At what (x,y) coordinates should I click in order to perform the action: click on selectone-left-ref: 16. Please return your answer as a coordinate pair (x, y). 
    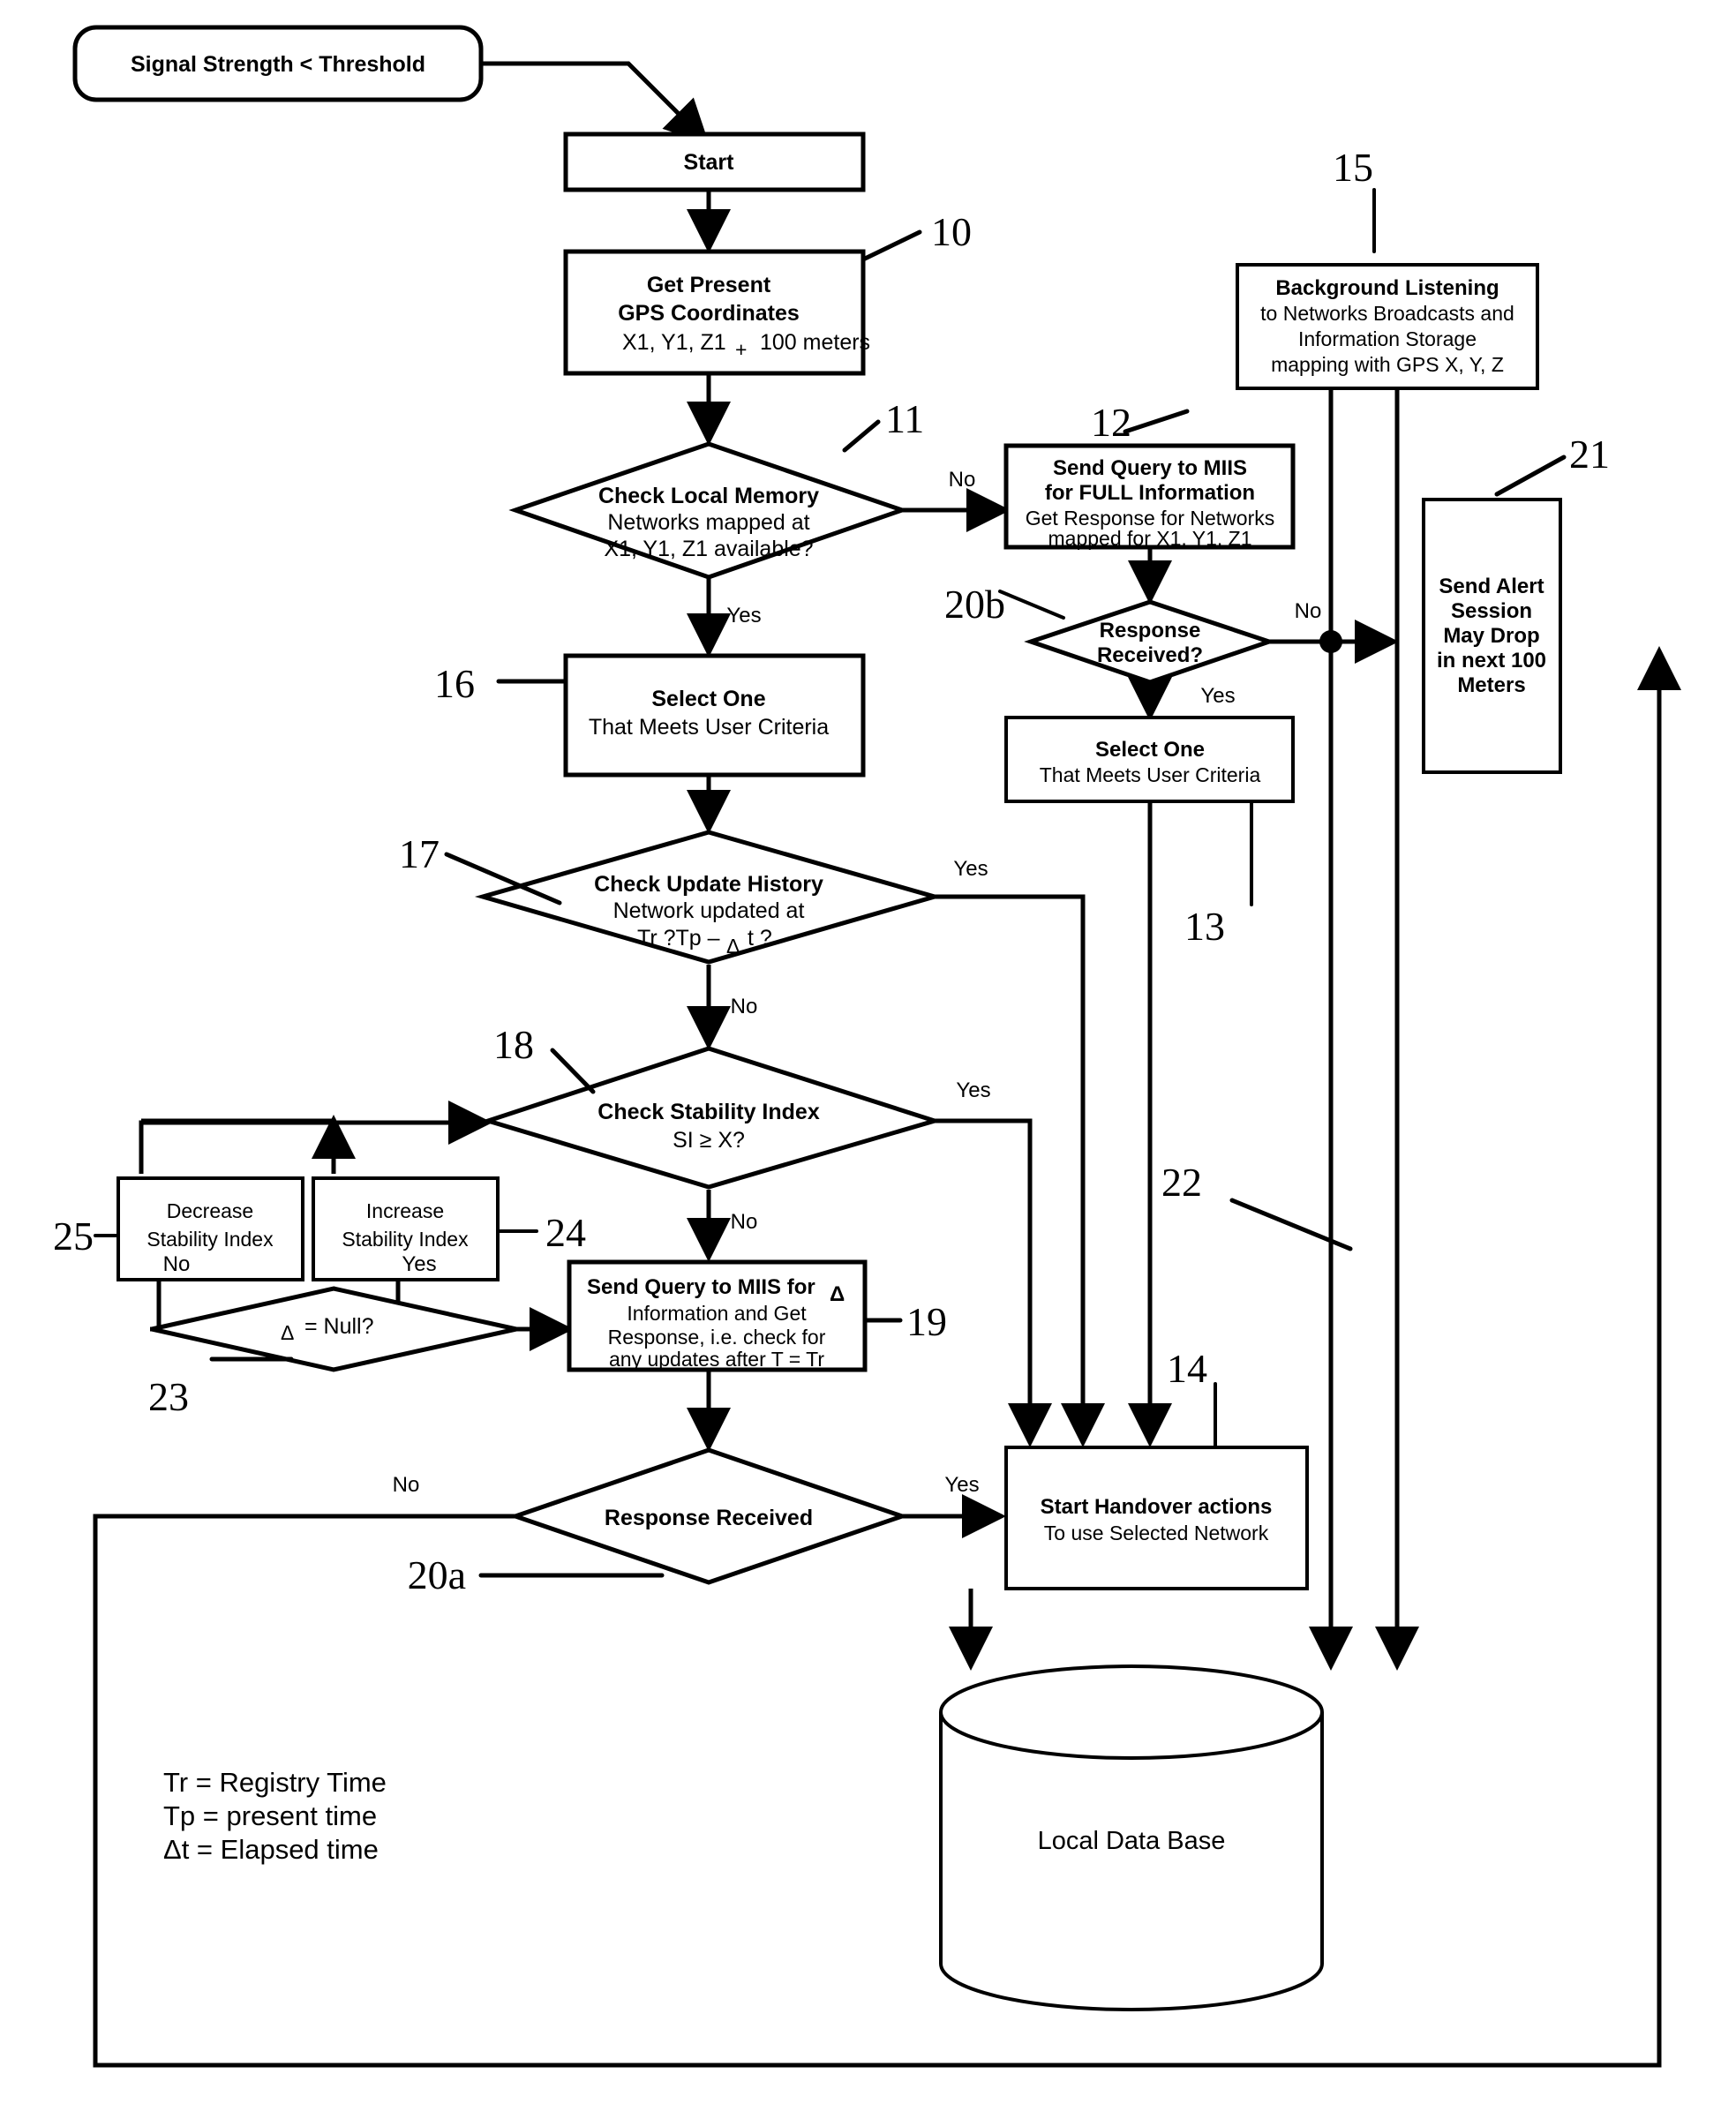
    Looking at the image, I should click on (454, 683).